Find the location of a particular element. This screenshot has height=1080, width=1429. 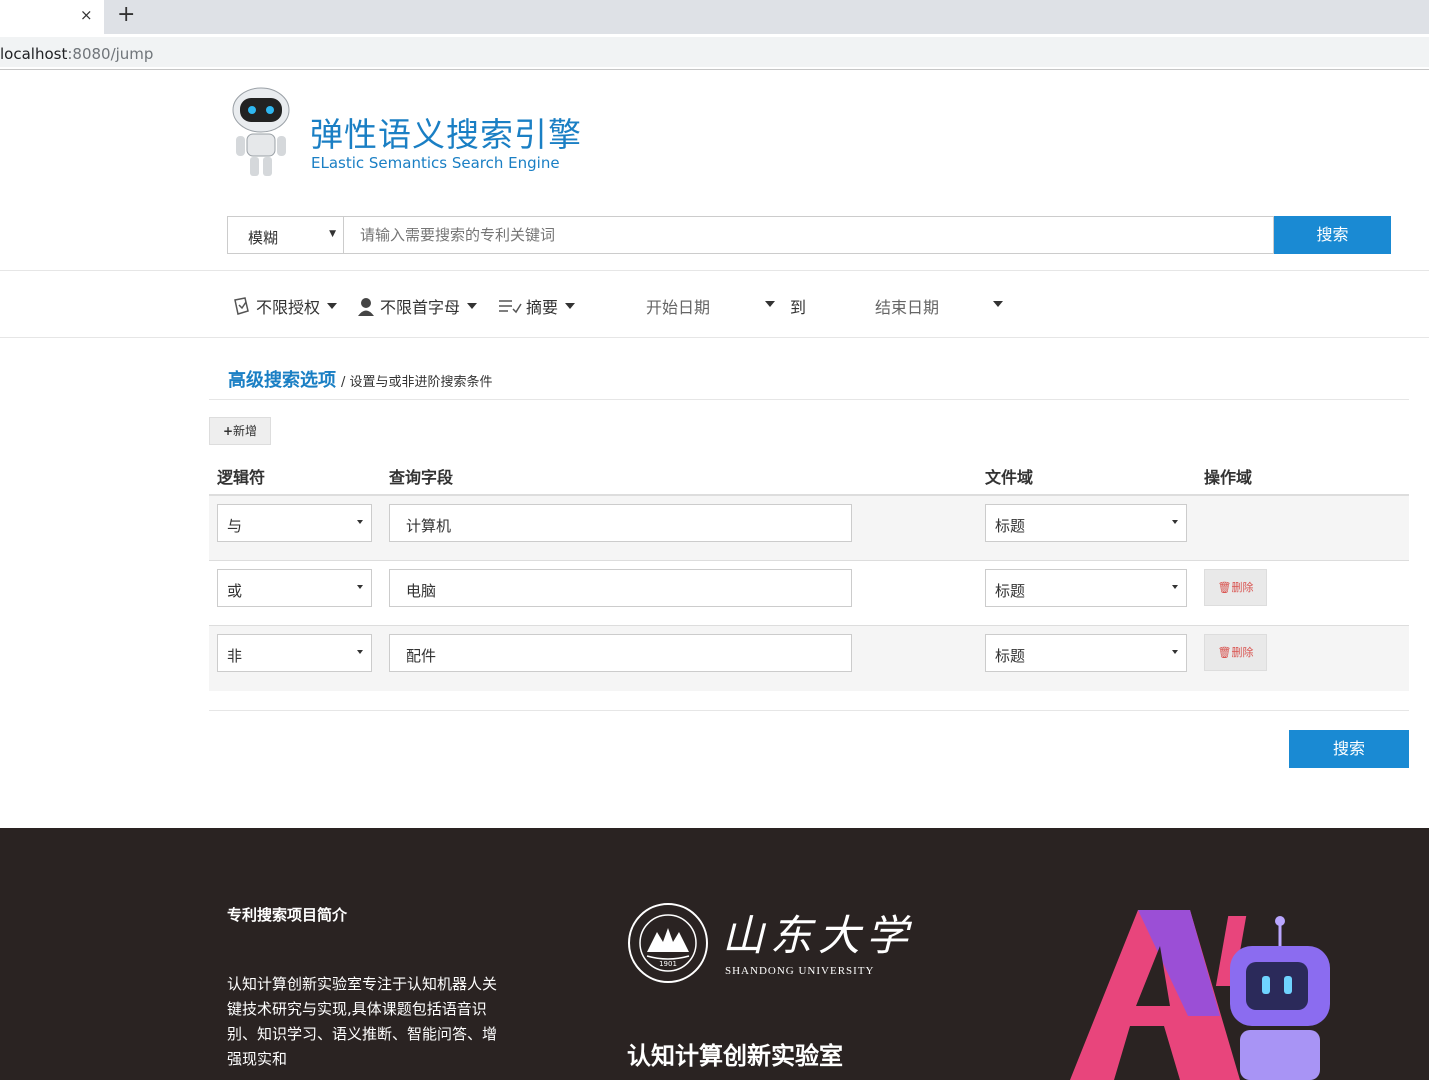

date-to-label: 到 is located at coordinates (798, 307).